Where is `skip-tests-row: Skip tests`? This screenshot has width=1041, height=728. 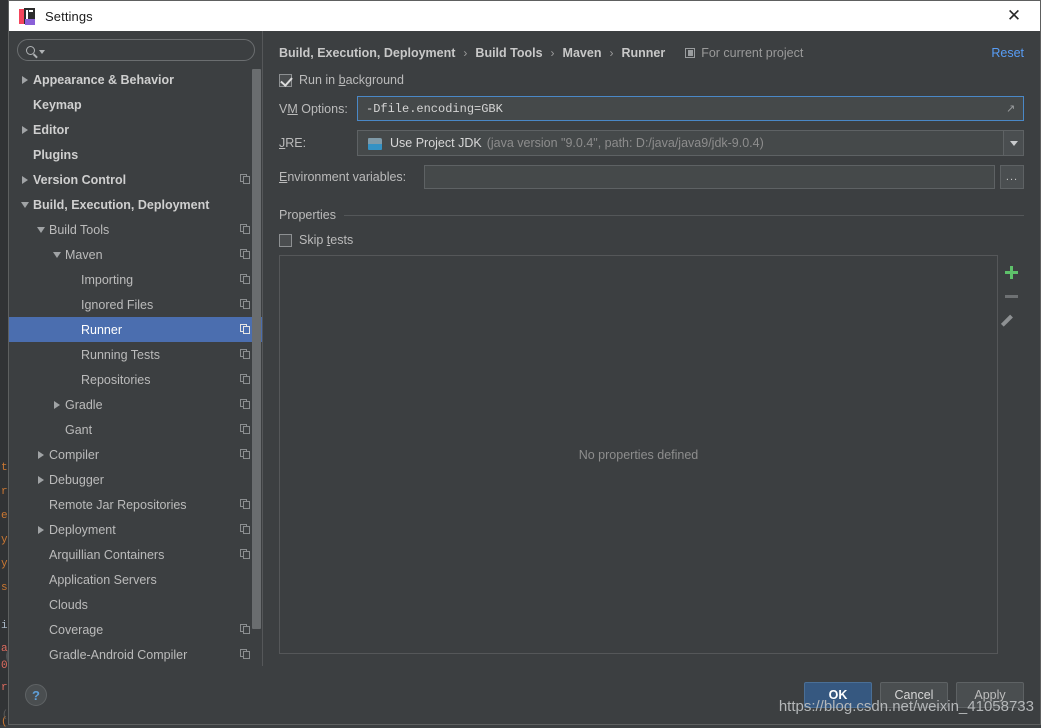
skip-tests-row: Skip tests is located at coordinates (651, 240).